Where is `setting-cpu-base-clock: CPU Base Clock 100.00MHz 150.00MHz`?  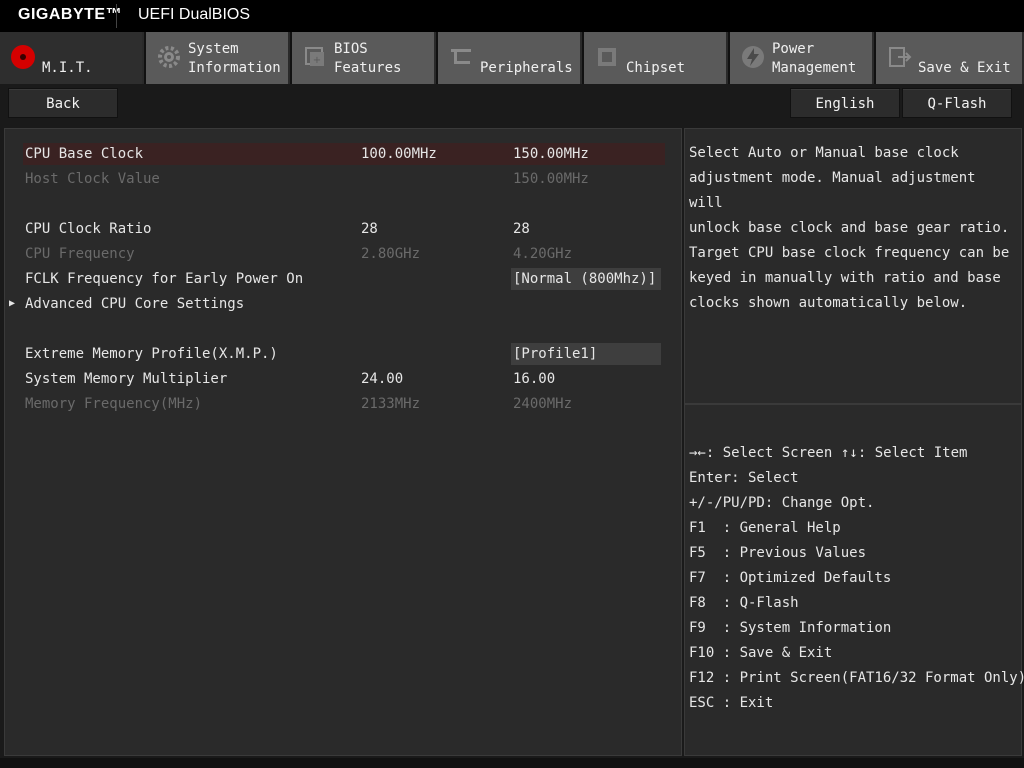 setting-cpu-base-clock: CPU Base Clock 100.00MHz 150.00MHz is located at coordinates (344, 154).